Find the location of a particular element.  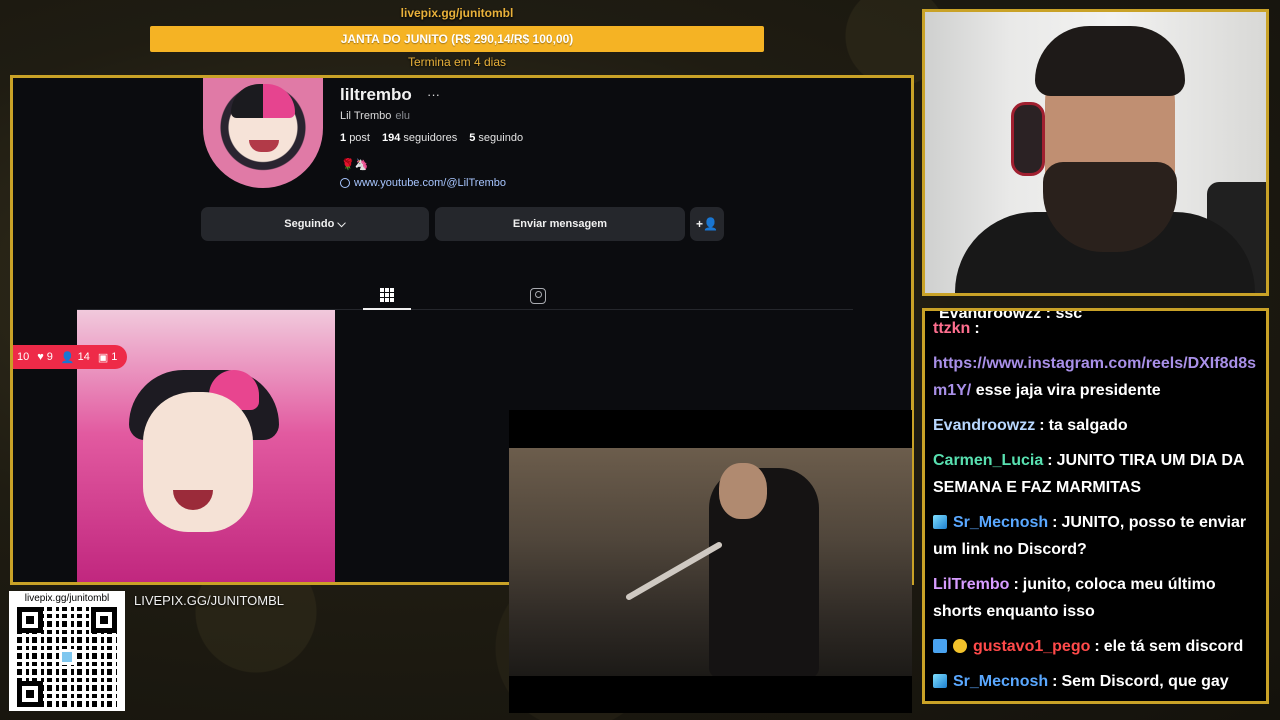

notif-tags: ▣ 1 is located at coordinates (108, 357).